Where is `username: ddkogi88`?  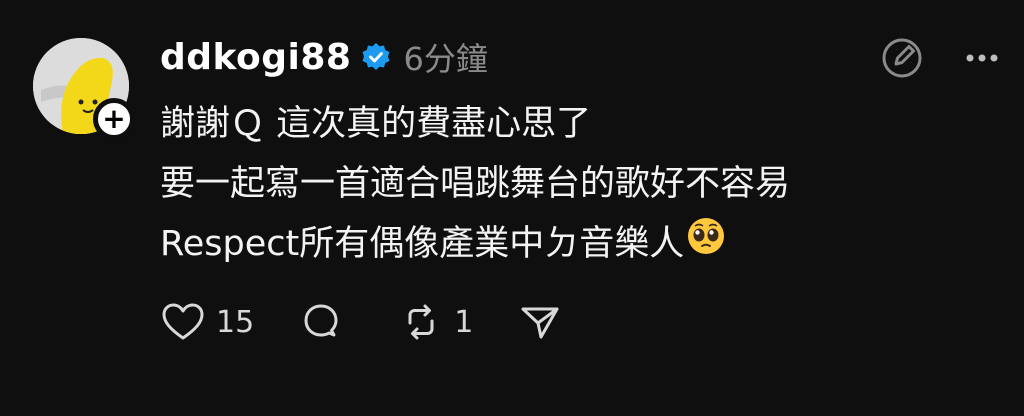 username: ddkogi88 is located at coordinates (255, 57).